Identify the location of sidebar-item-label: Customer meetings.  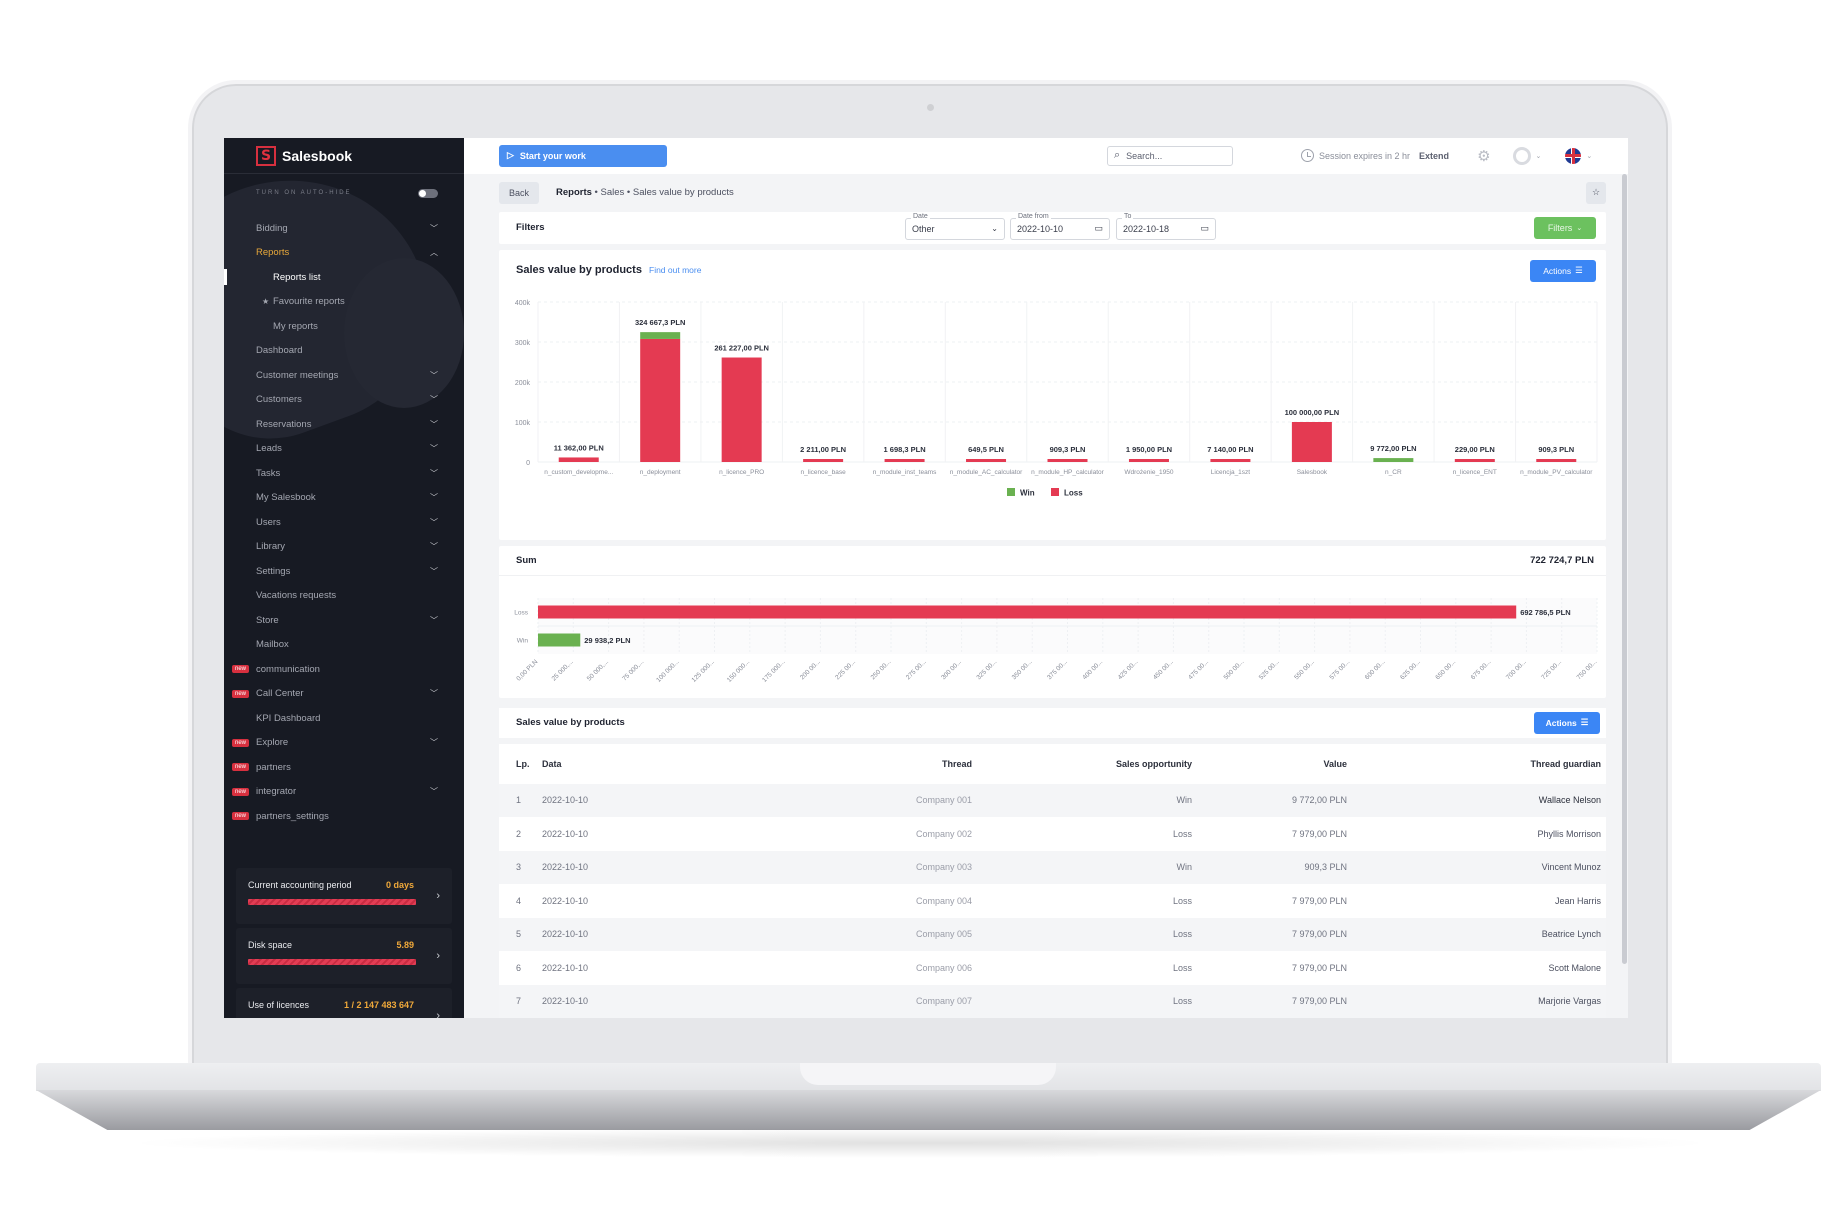
(297, 375).